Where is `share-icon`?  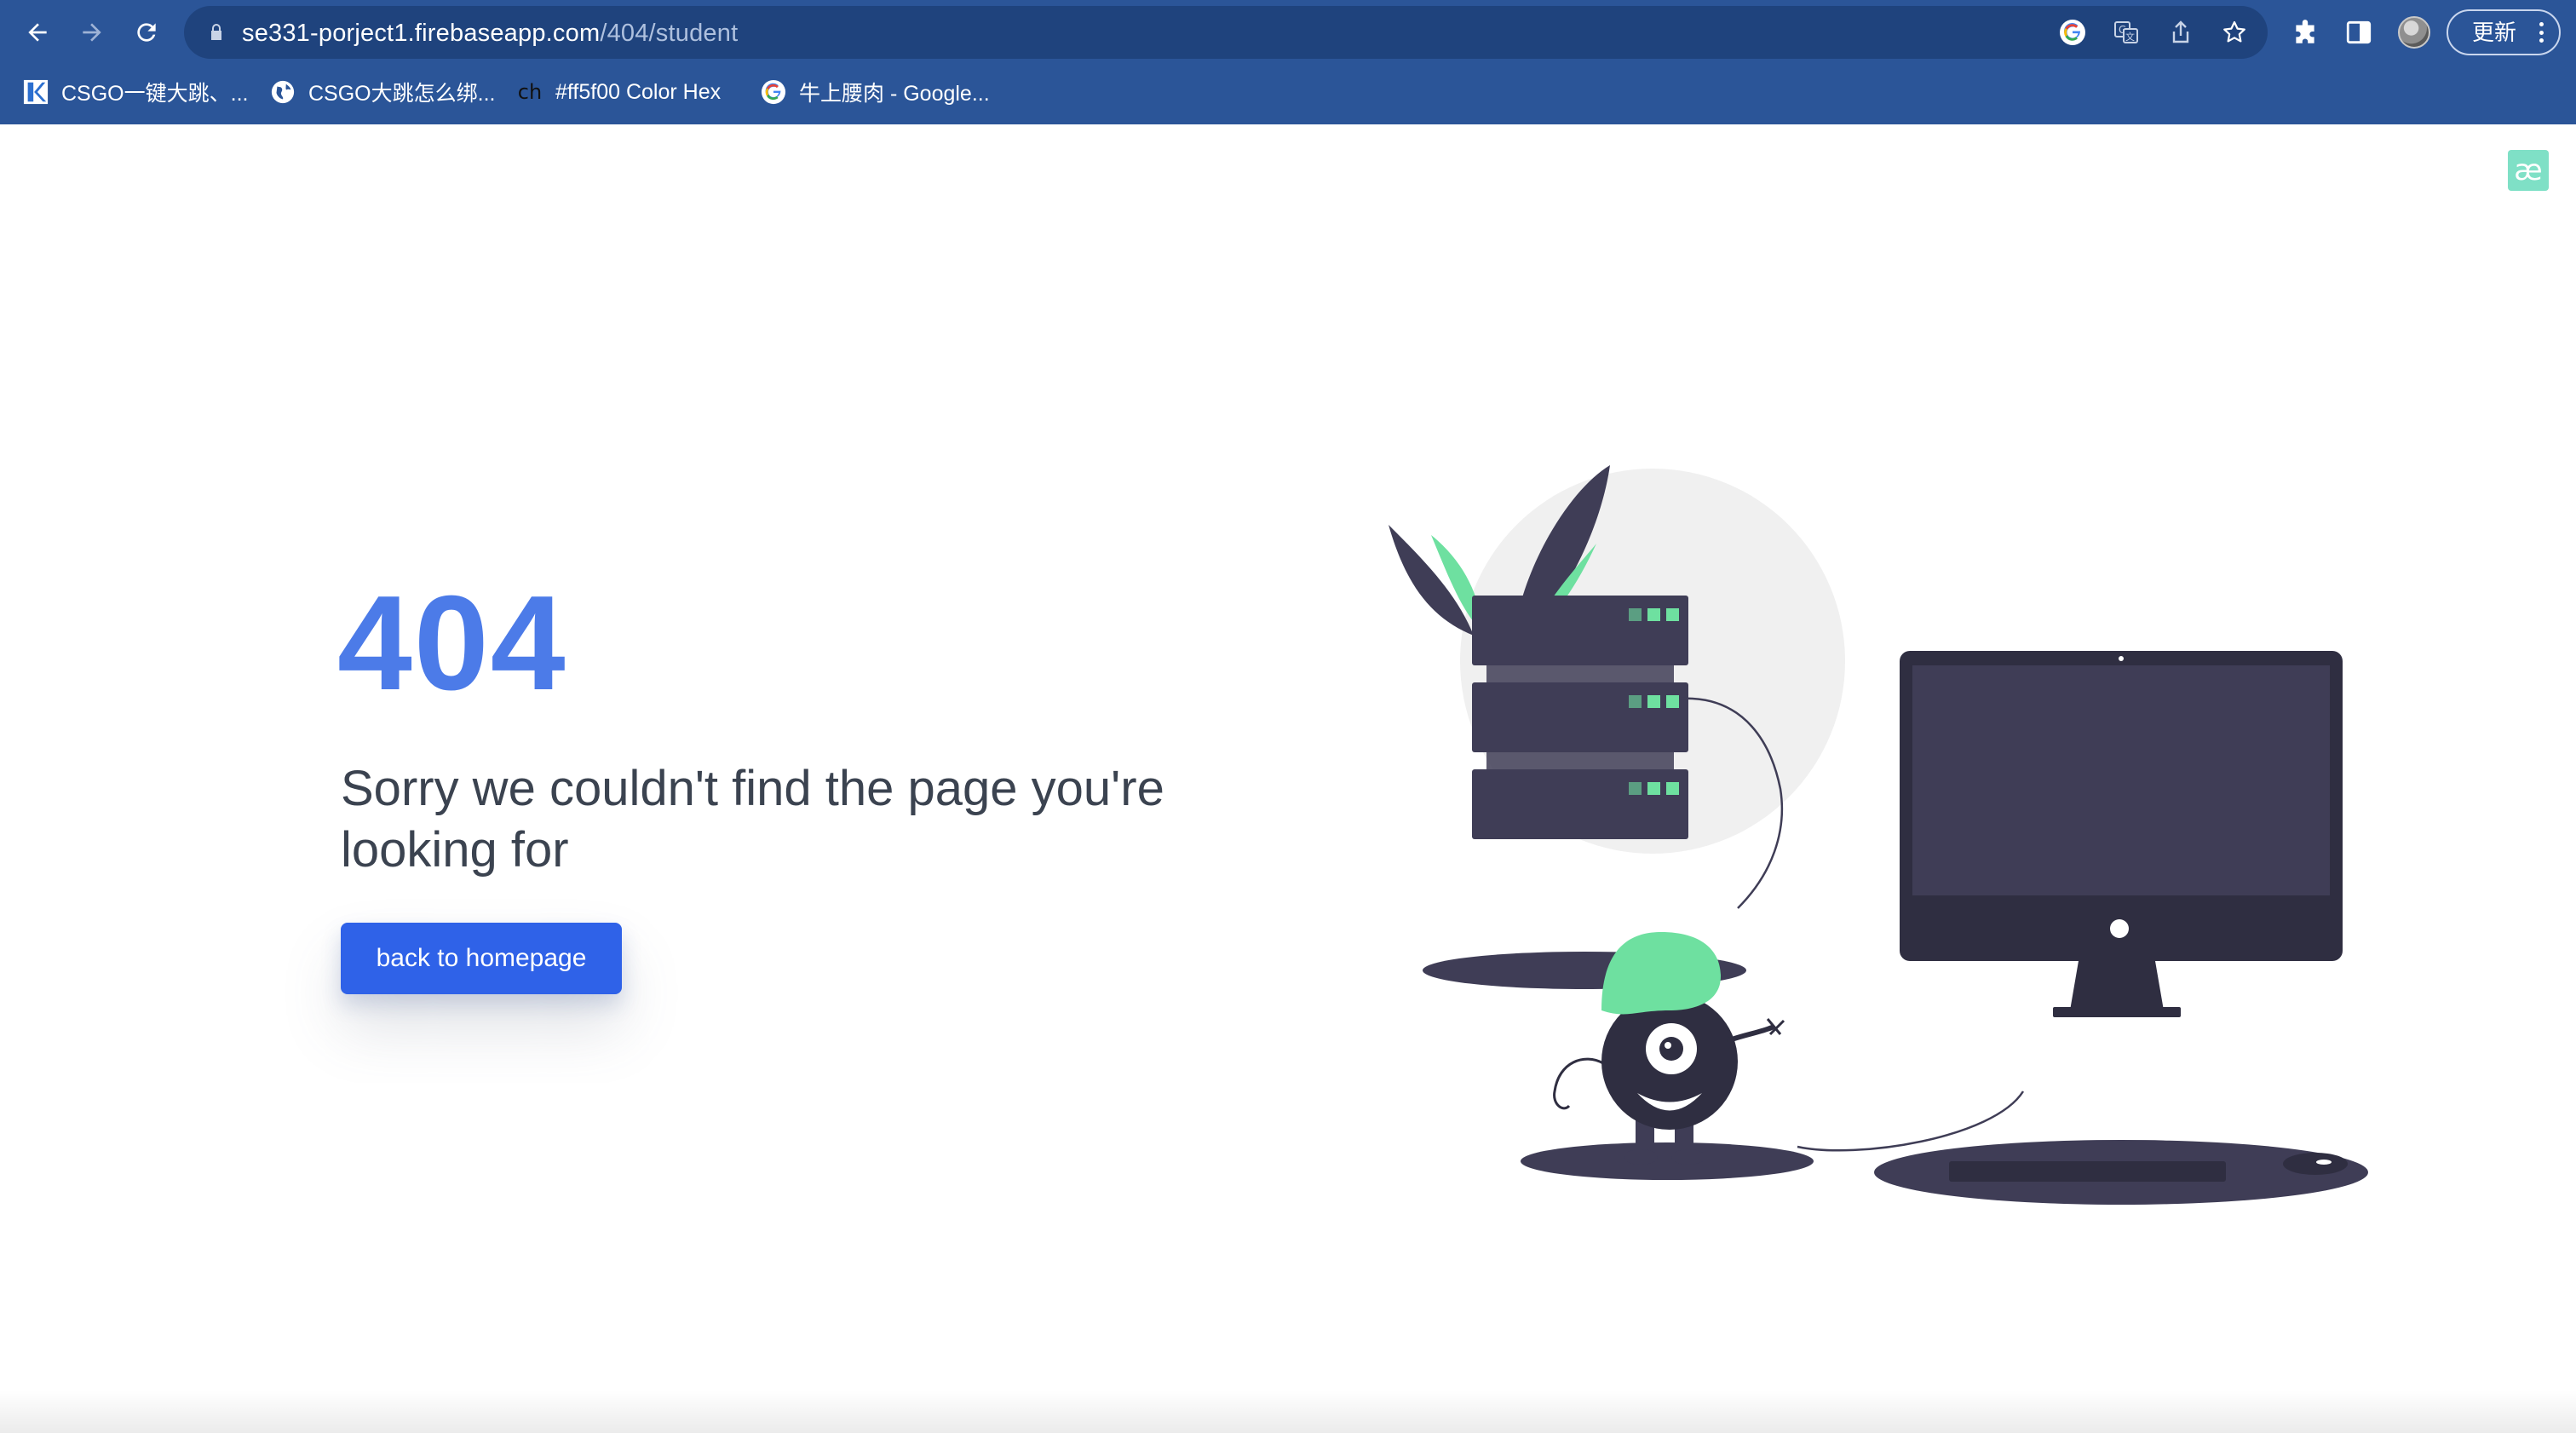 share-icon is located at coordinates (2180, 31).